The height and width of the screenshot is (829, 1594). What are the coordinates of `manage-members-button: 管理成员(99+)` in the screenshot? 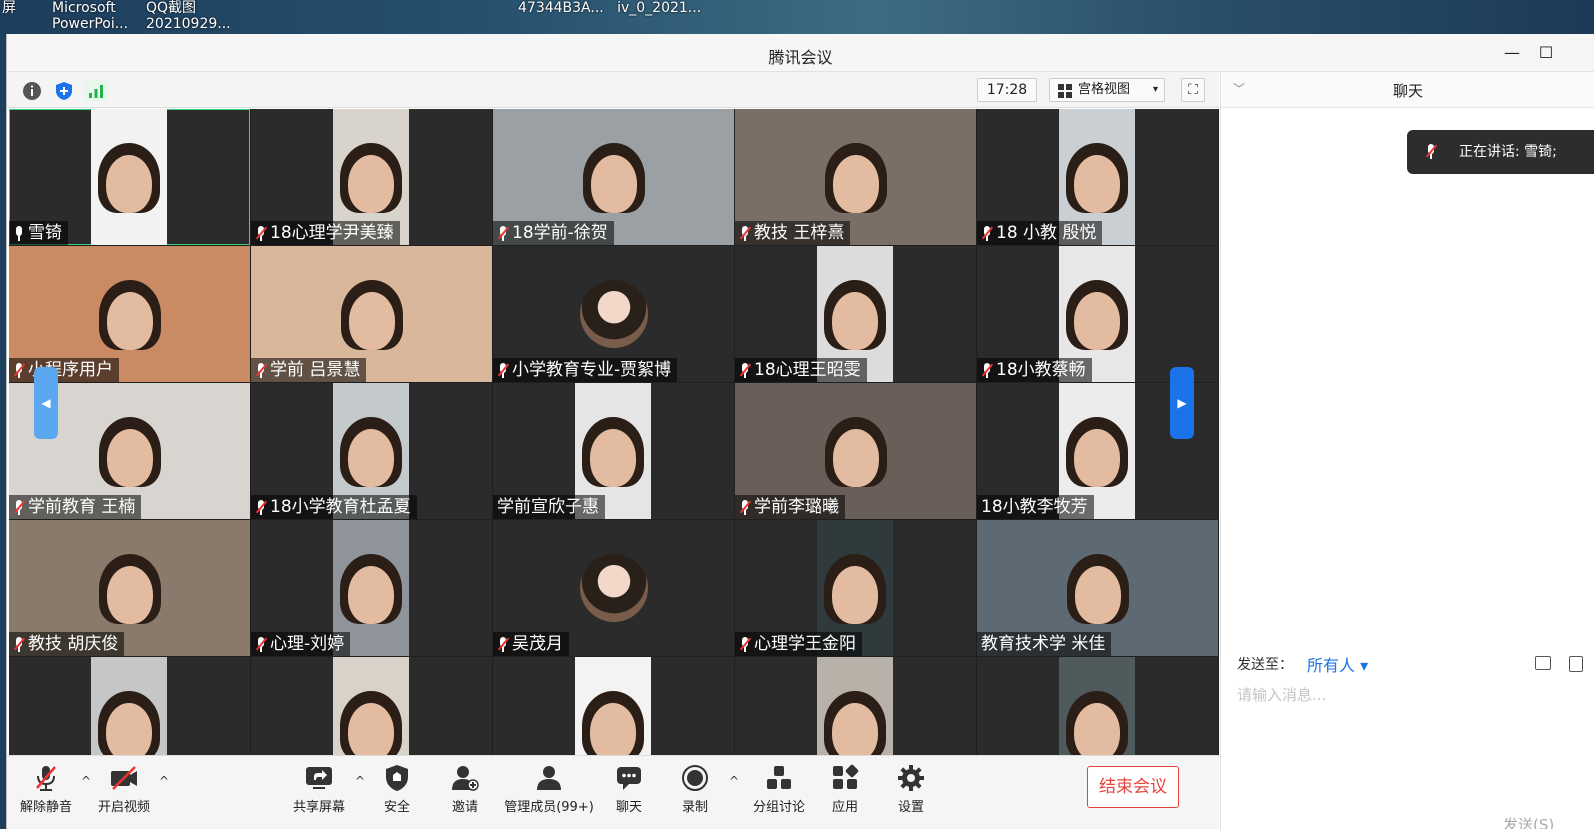 It's located at (549, 789).